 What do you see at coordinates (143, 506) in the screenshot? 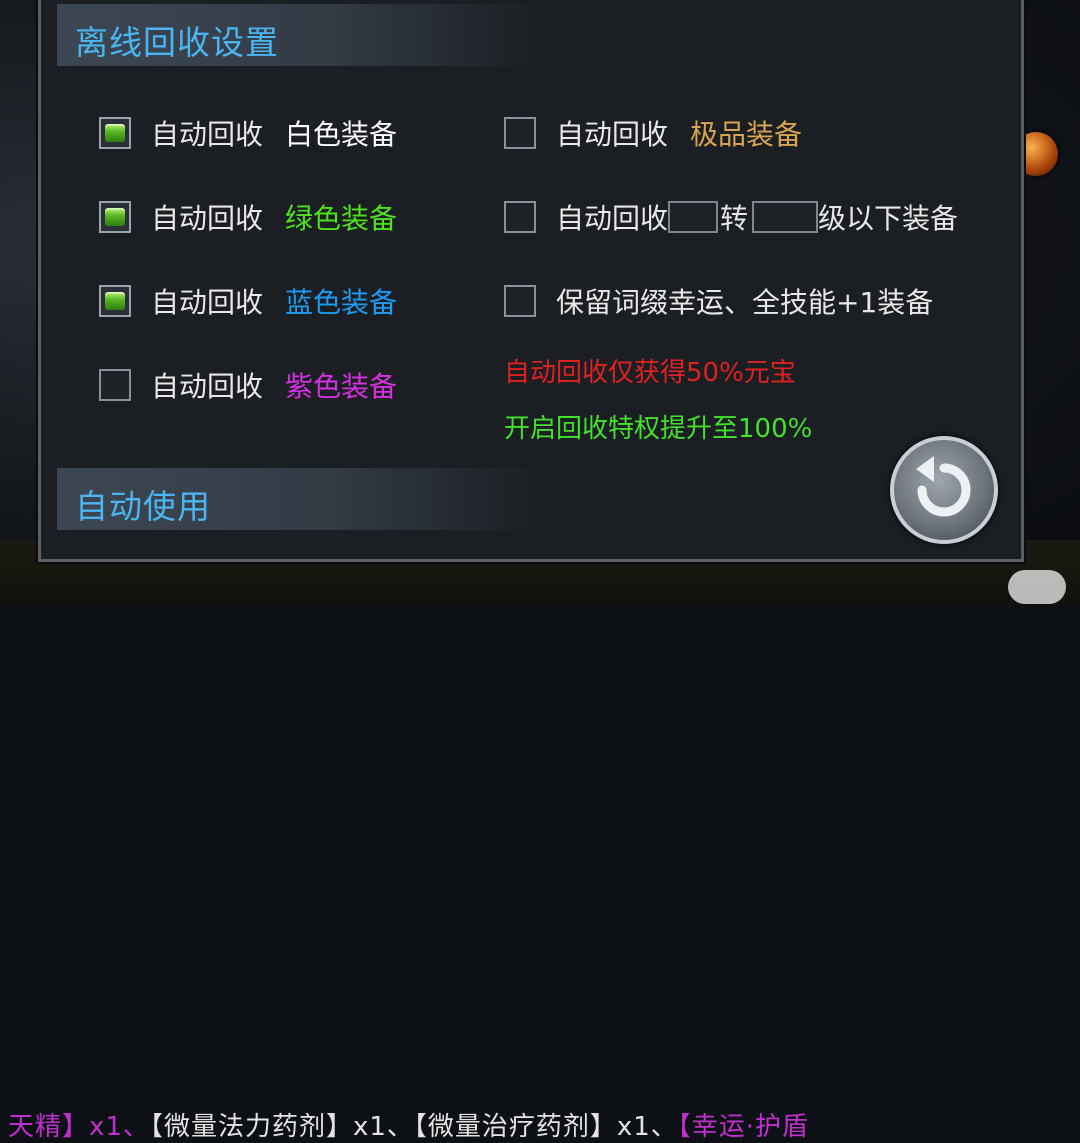
I see `section-title-auto-use: 自动使用` at bounding box center [143, 506].